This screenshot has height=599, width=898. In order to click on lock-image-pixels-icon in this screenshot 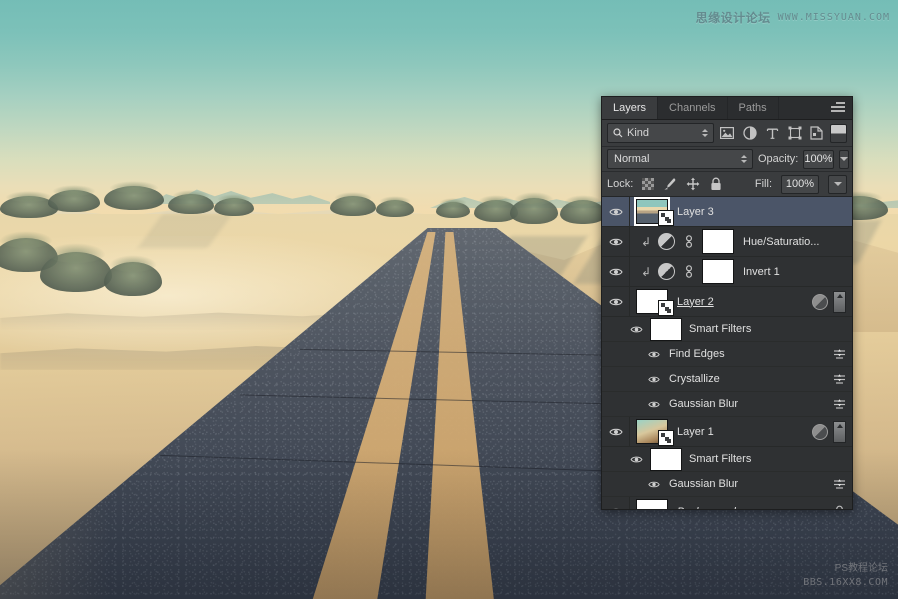, I will do `click(670, 184)`.